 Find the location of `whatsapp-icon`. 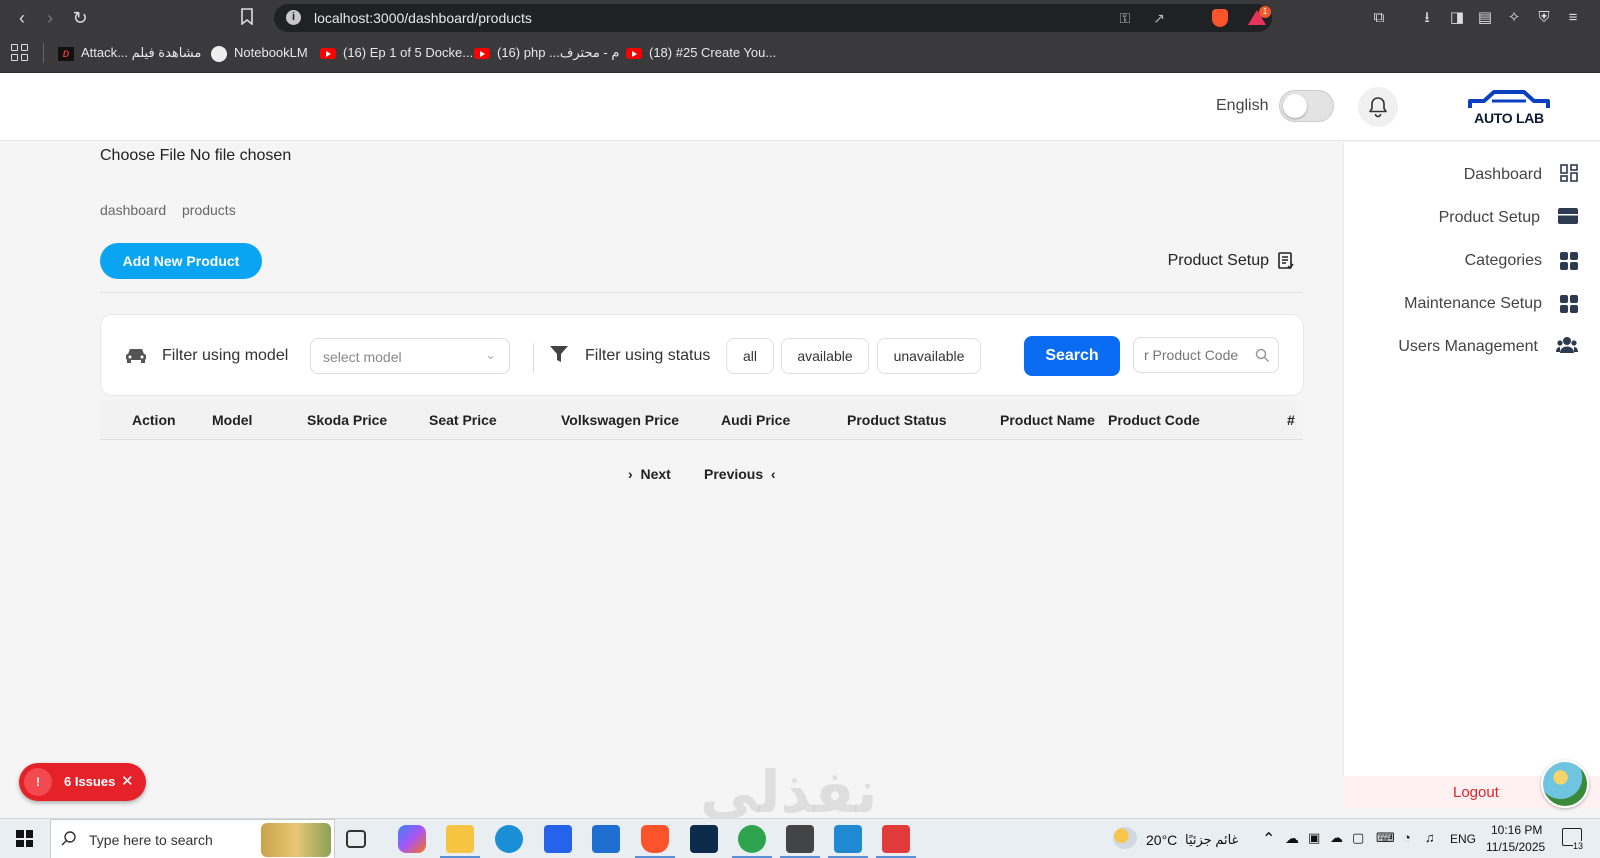

whatsapp-icon is located at coordinates (752, 839).